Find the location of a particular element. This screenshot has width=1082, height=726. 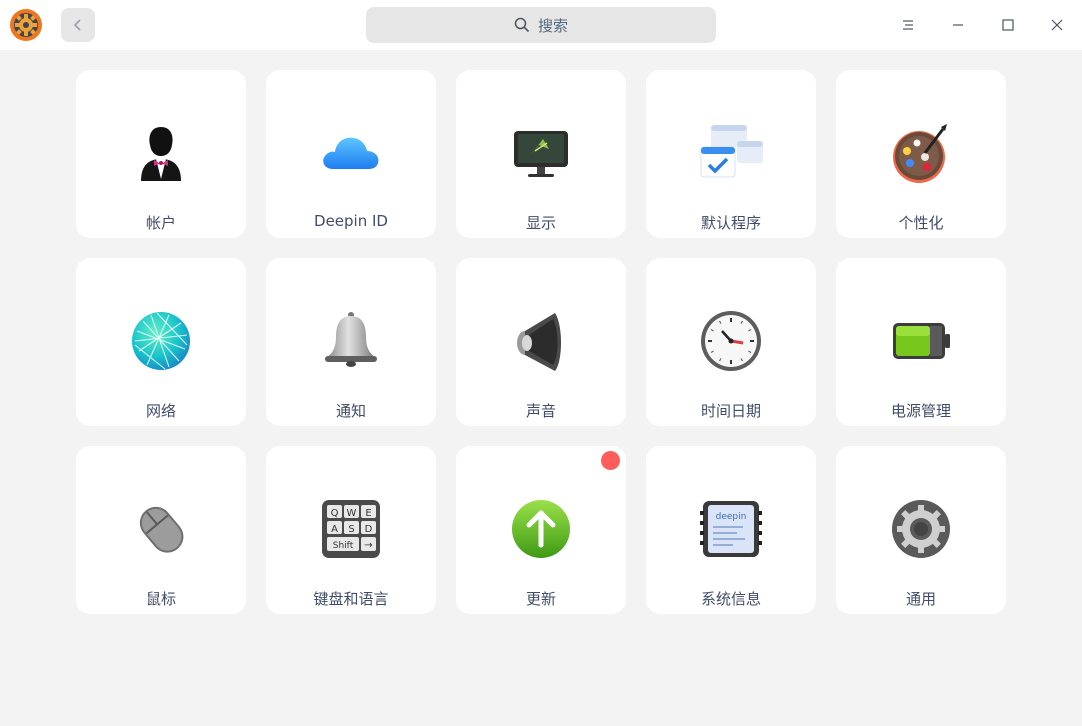

module-card-deepin-id: Deepin ID is located at coordinates (351, 154).